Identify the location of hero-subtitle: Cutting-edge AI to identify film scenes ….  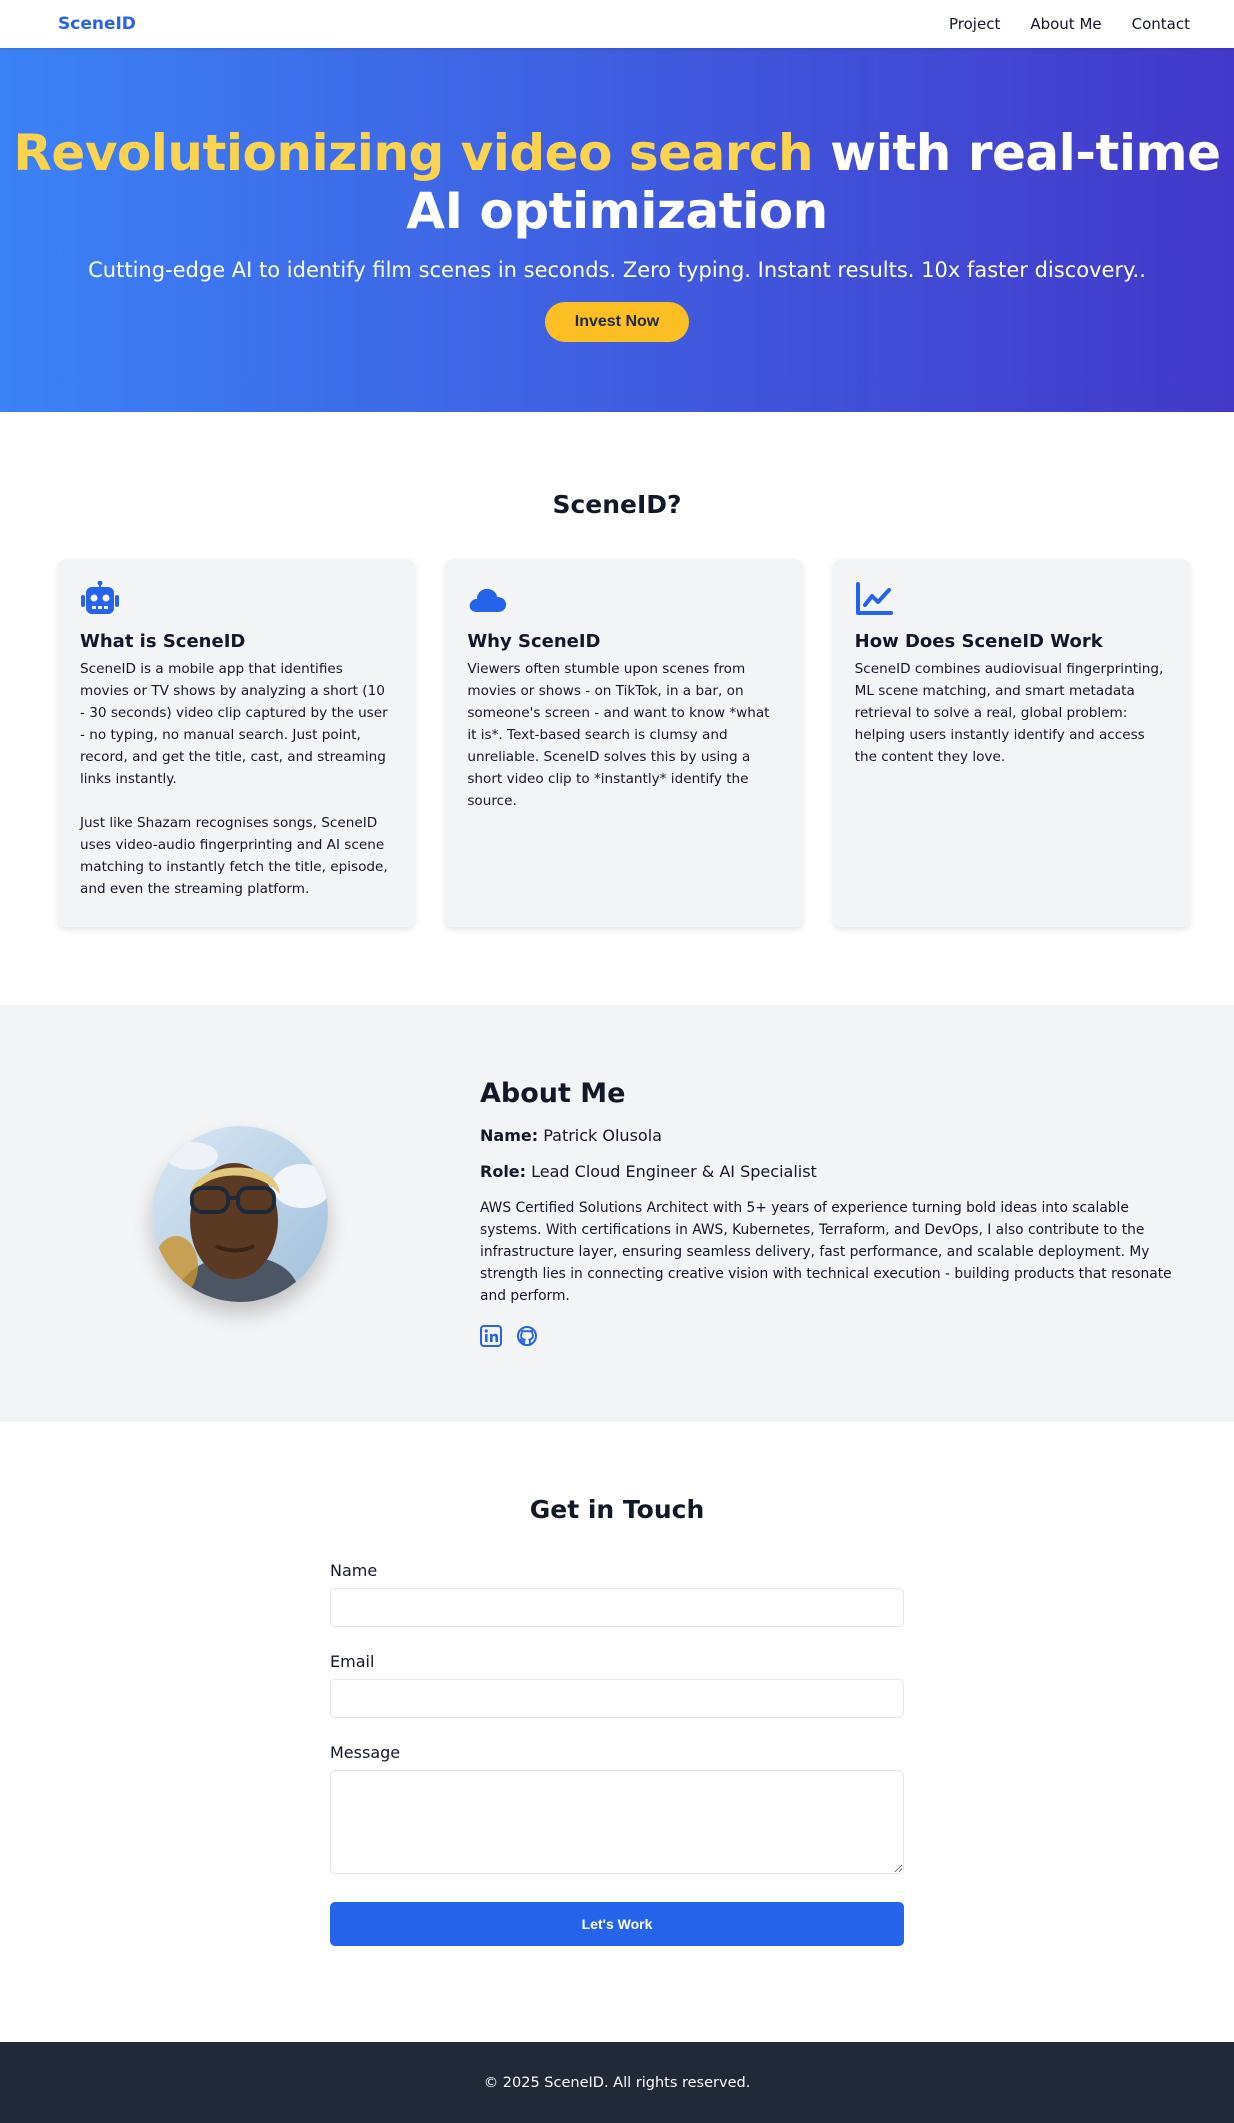
(617, 270).